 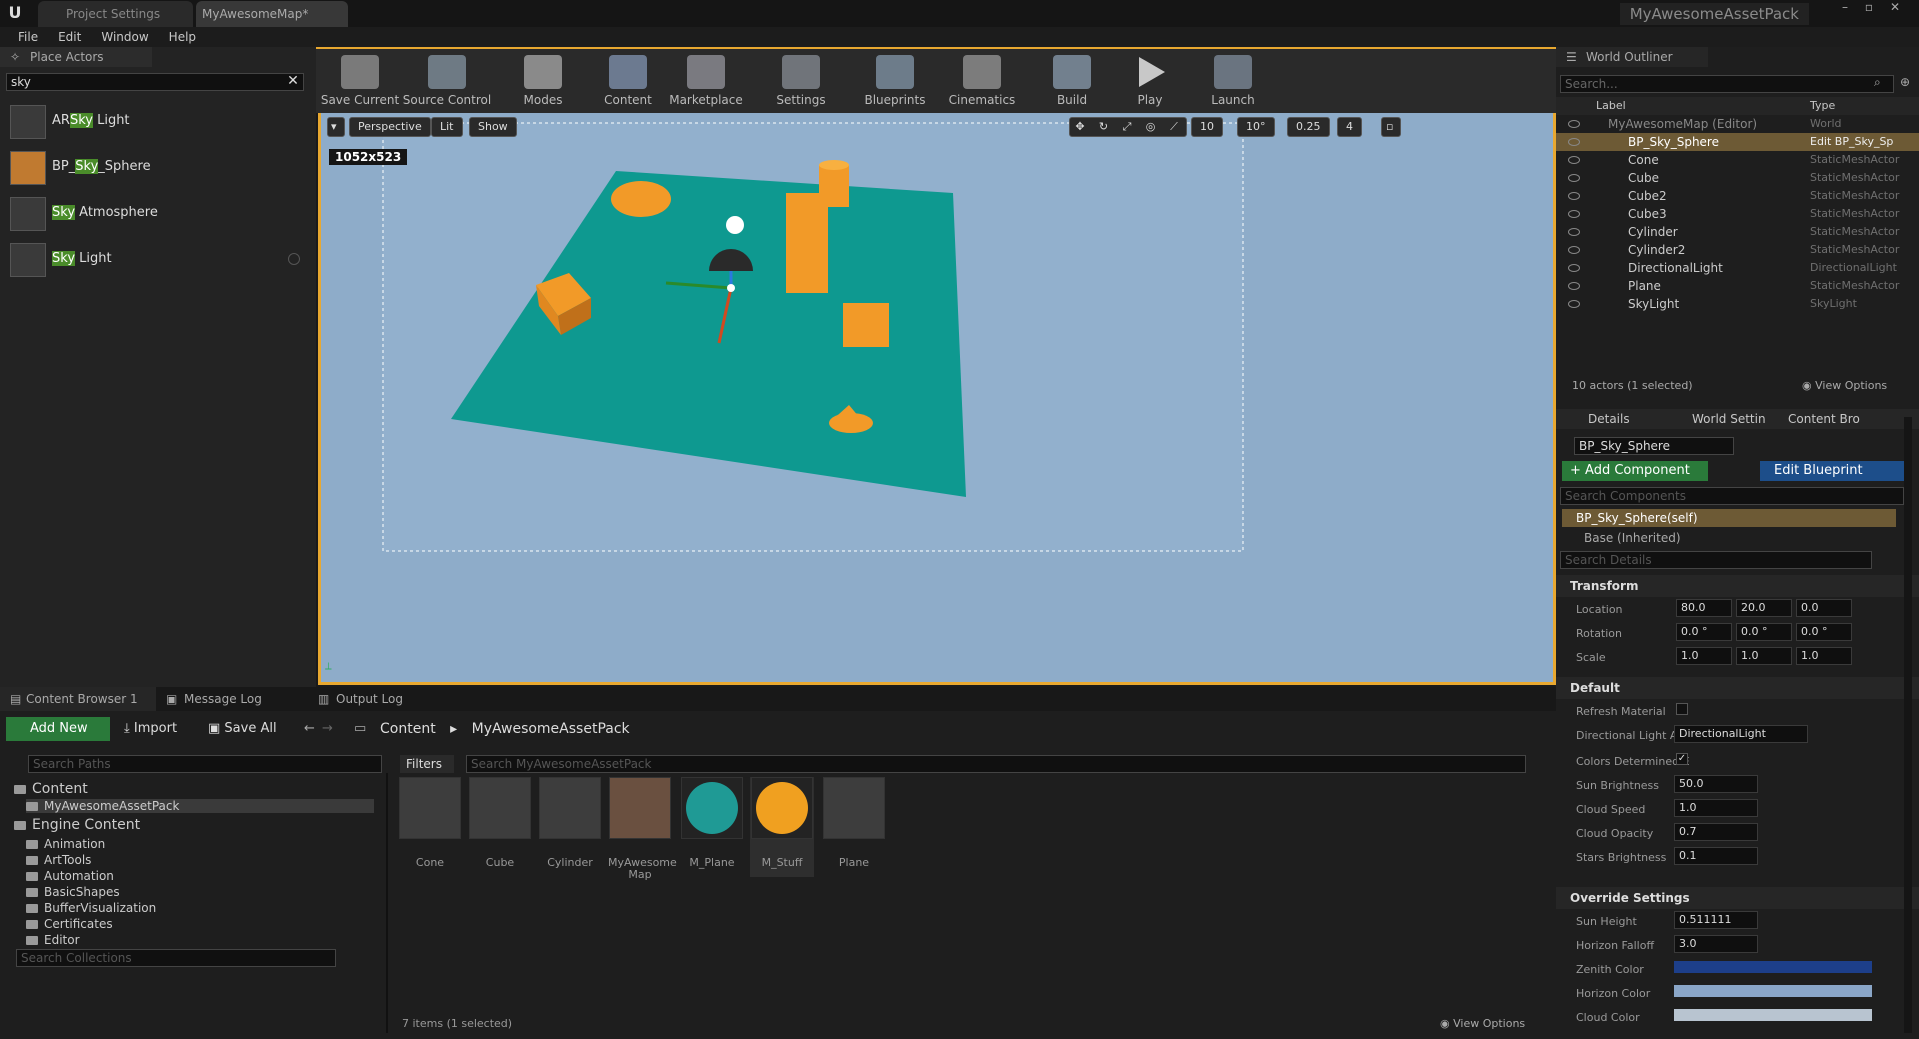 I want to click on outliner-row: Cone StaticMeshActor, so click(x=1737, y=160).